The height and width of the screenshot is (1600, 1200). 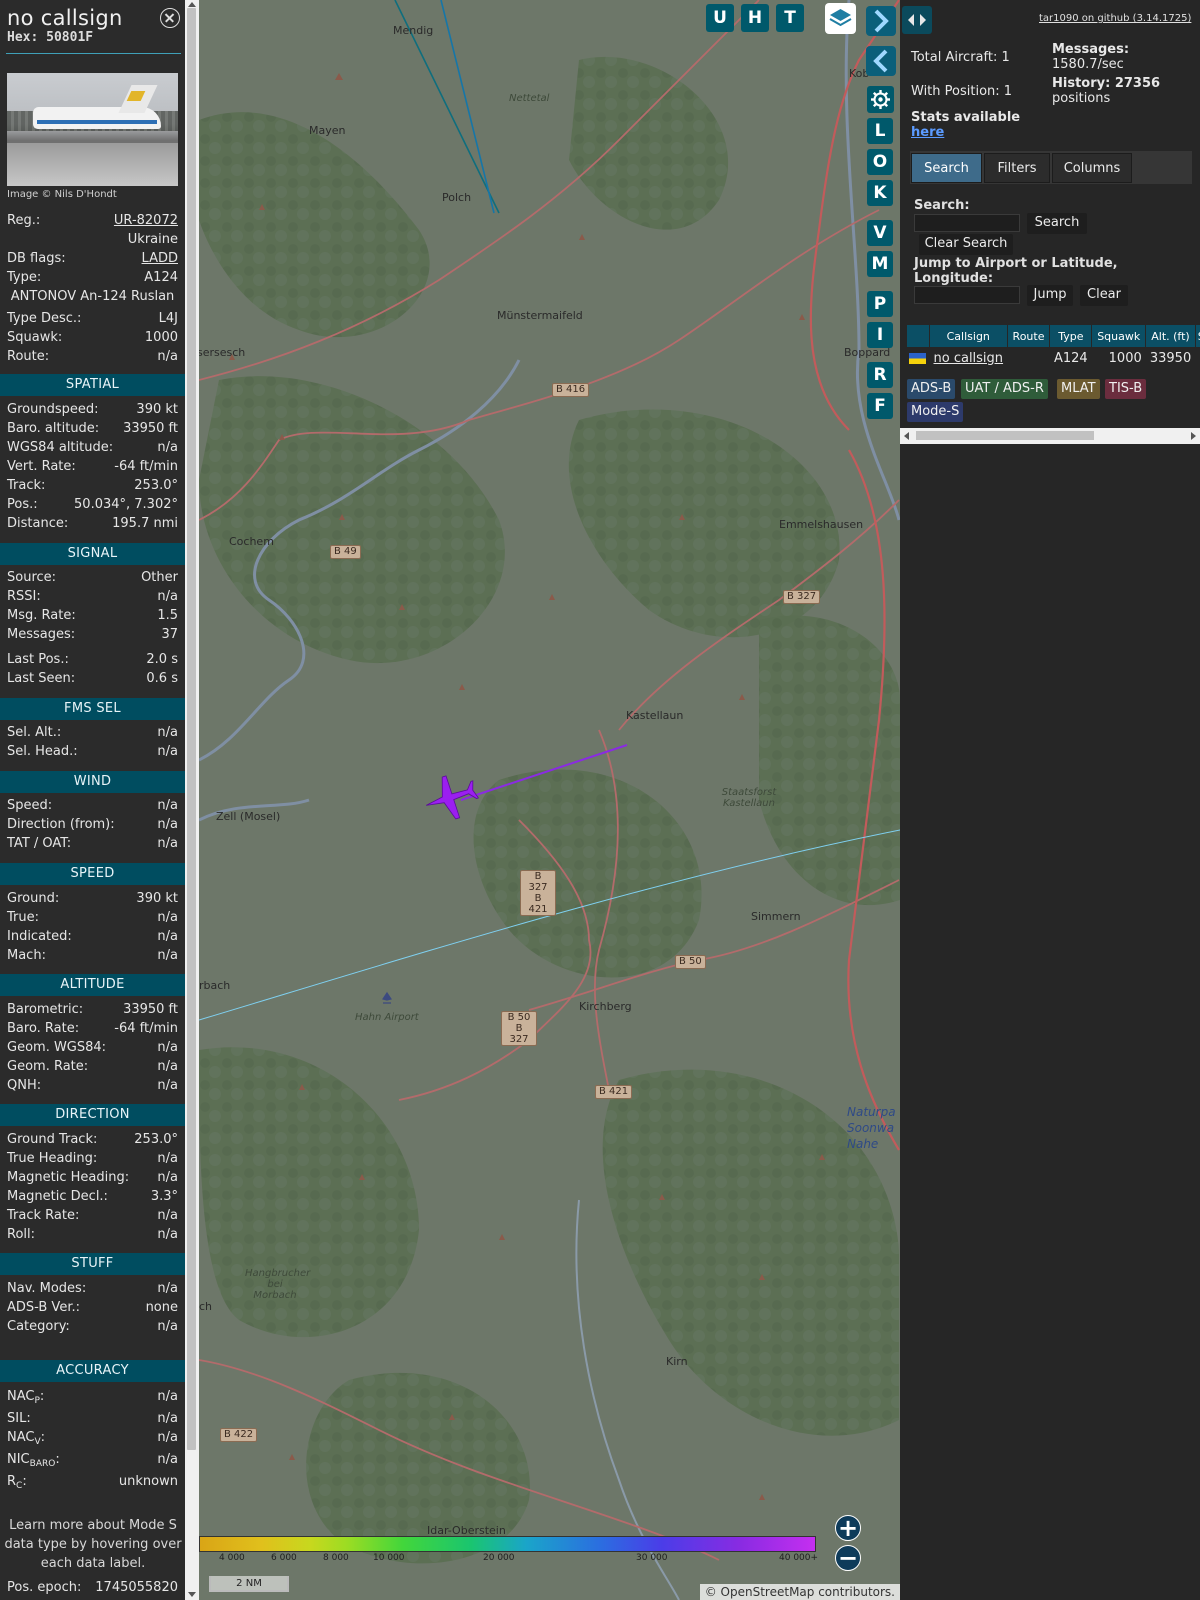 I want to click on town-label: Hahn Airport, so click(x=387, y=1017).